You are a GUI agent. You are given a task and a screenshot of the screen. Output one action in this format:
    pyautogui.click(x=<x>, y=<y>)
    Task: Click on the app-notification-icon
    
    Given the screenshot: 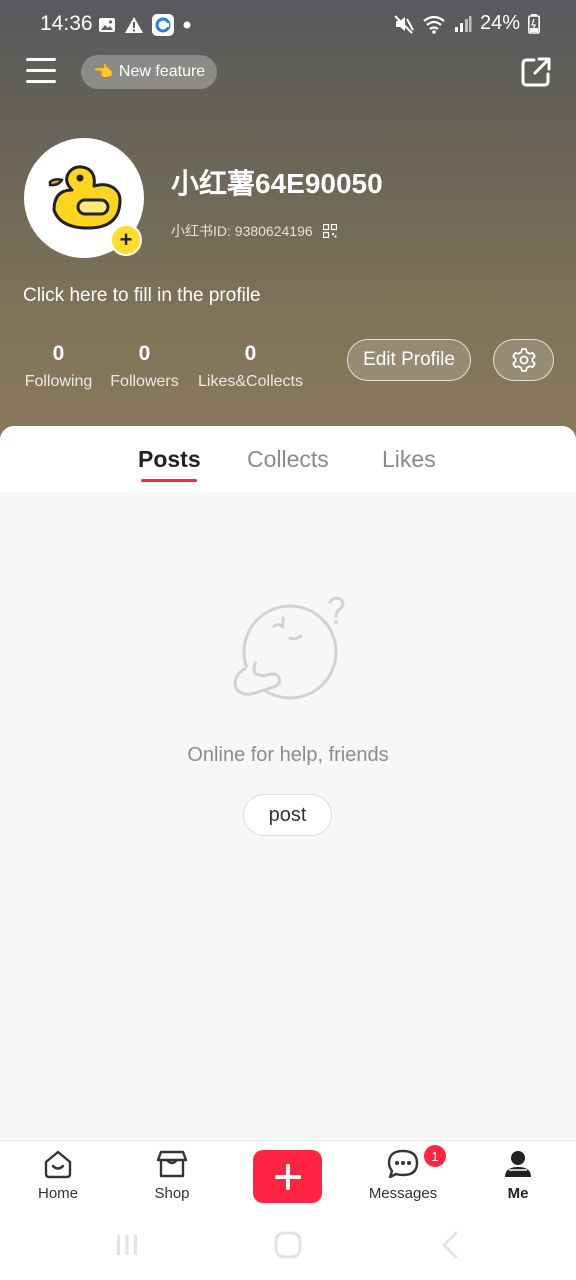 What is the action you would take?
    pyautogui.click(x=163, y=25)
    